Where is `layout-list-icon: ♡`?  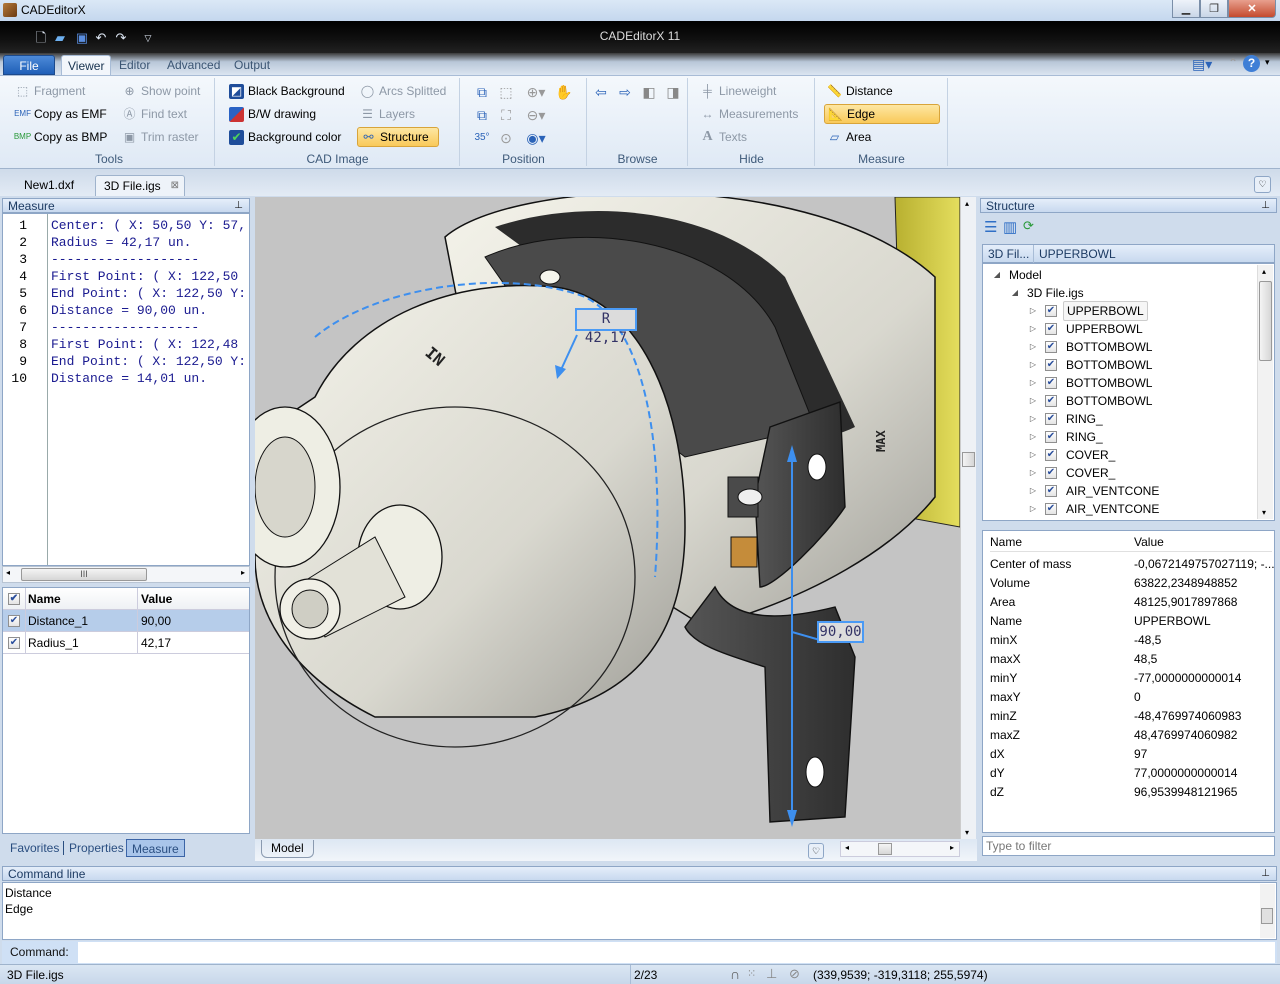
layout-list-icon: ♡ is located at coordinates (816, 851).